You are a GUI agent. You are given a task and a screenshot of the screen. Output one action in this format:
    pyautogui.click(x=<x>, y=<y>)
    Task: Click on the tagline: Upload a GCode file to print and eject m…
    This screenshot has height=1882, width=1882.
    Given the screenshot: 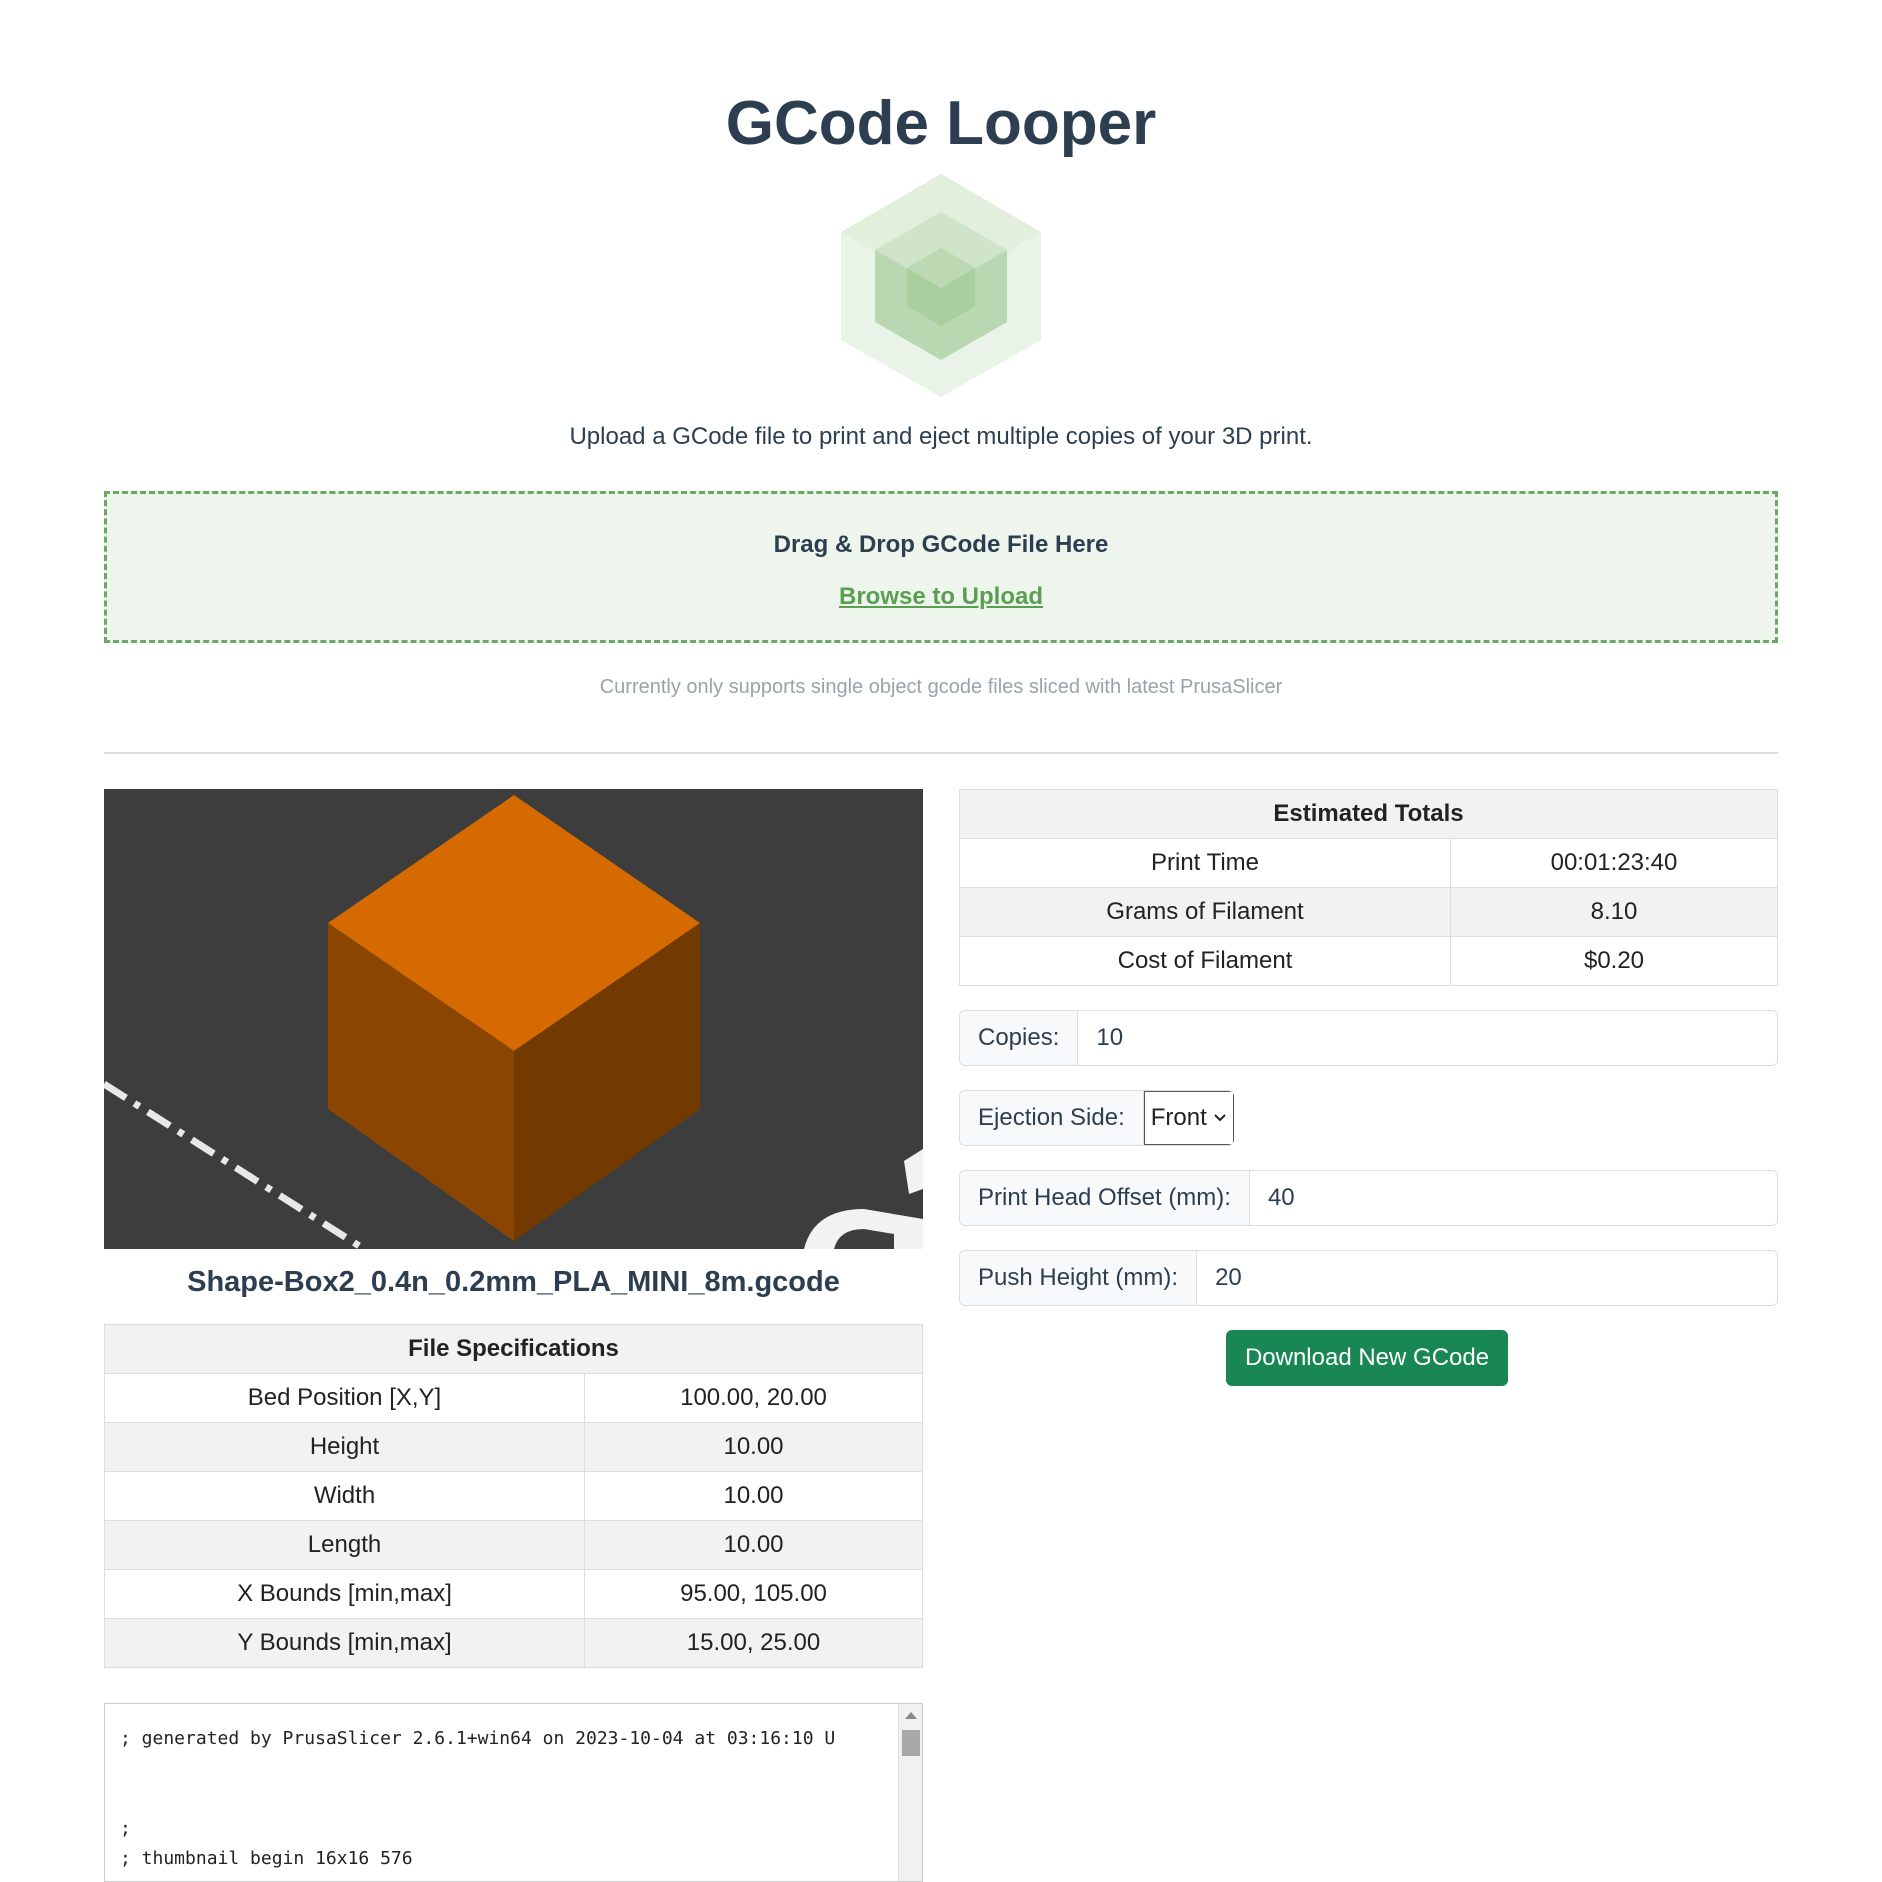 What is the action you would take?
    pyautogui.click(x=941, y=436)
    